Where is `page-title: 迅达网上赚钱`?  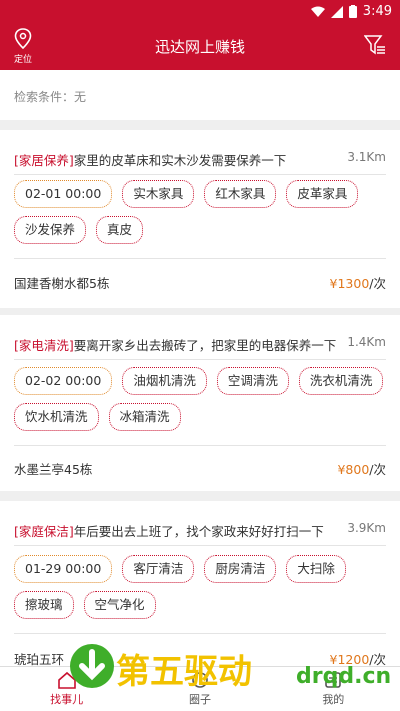 page-title: 迅达网上赚钱 is located at coordinates (199, 47).